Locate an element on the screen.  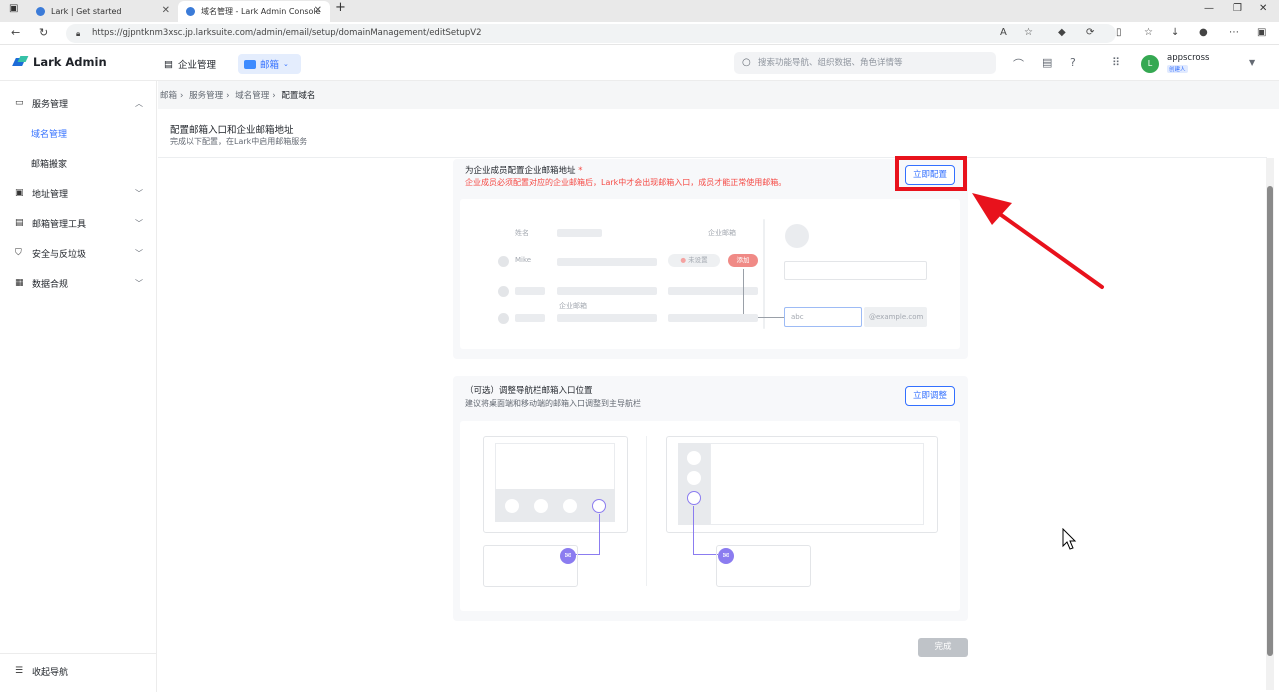
breadcrumb: 邮箱 › 服务管理 › 域名管理 › 配置域名 is located at coordinates (238, 96).